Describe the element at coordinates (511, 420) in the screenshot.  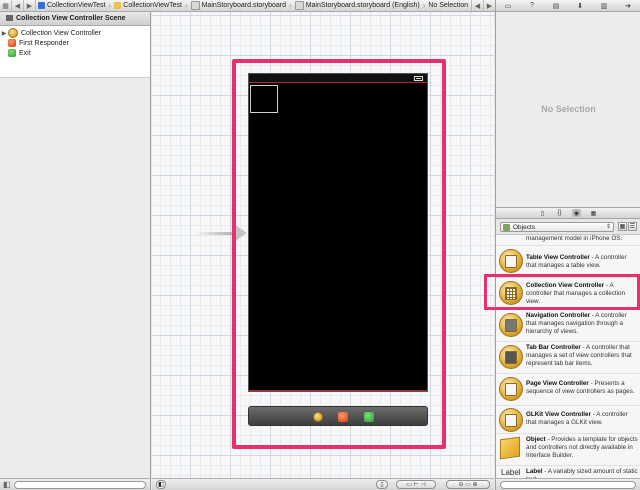
I see `glkit-view-controller-icon` at that location.